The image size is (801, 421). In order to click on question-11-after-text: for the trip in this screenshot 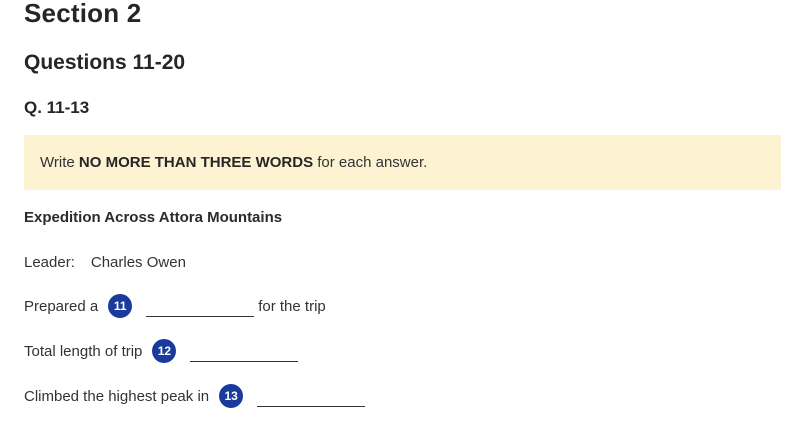, I will do `click(292, 306)`.